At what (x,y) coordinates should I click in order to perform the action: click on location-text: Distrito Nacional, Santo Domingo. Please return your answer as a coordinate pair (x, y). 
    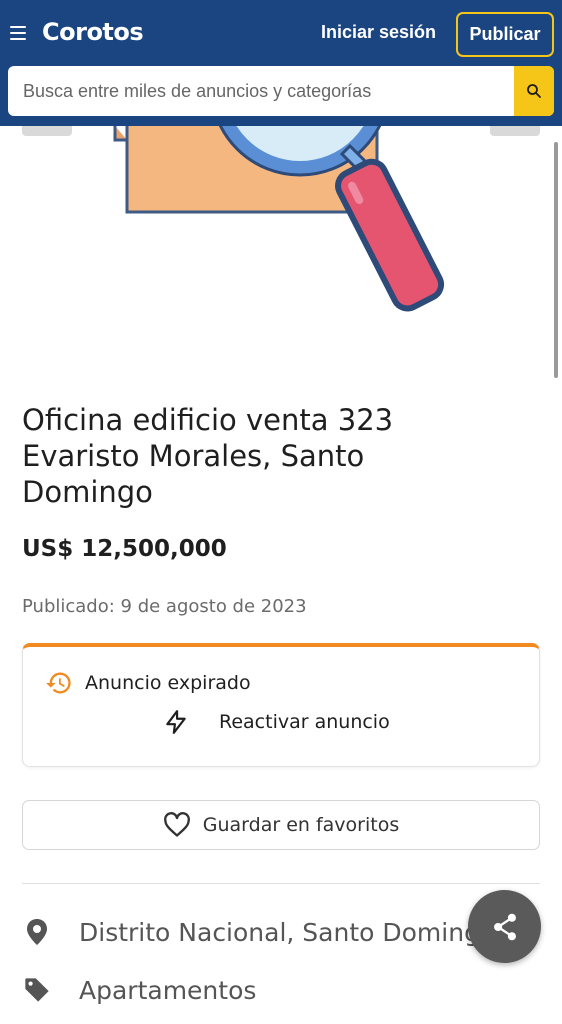
    Looking at the image, I should click on (287, 932).